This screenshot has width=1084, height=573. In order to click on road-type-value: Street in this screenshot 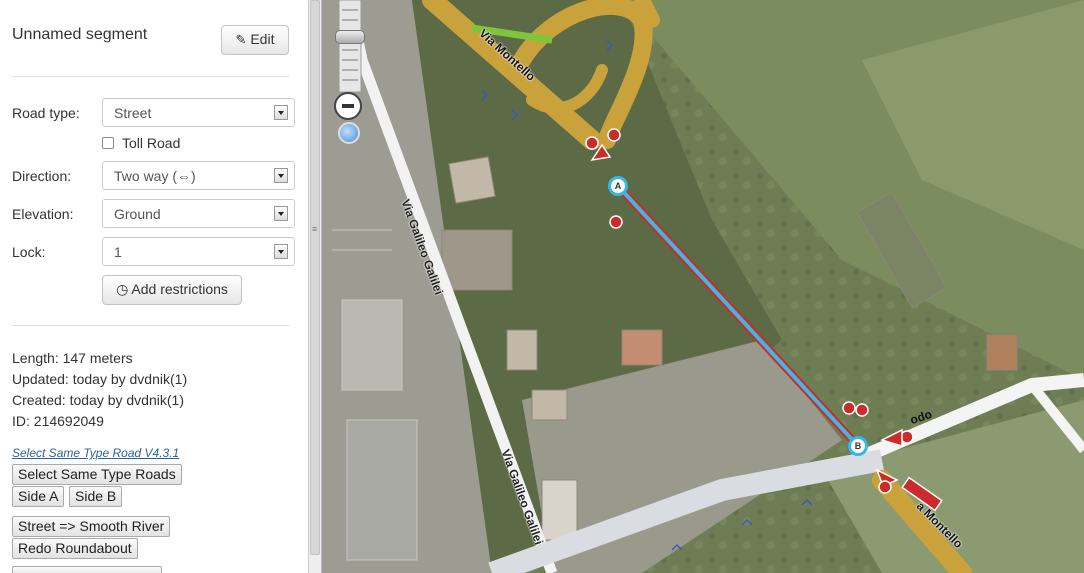, I will do `click(133, 113)`.